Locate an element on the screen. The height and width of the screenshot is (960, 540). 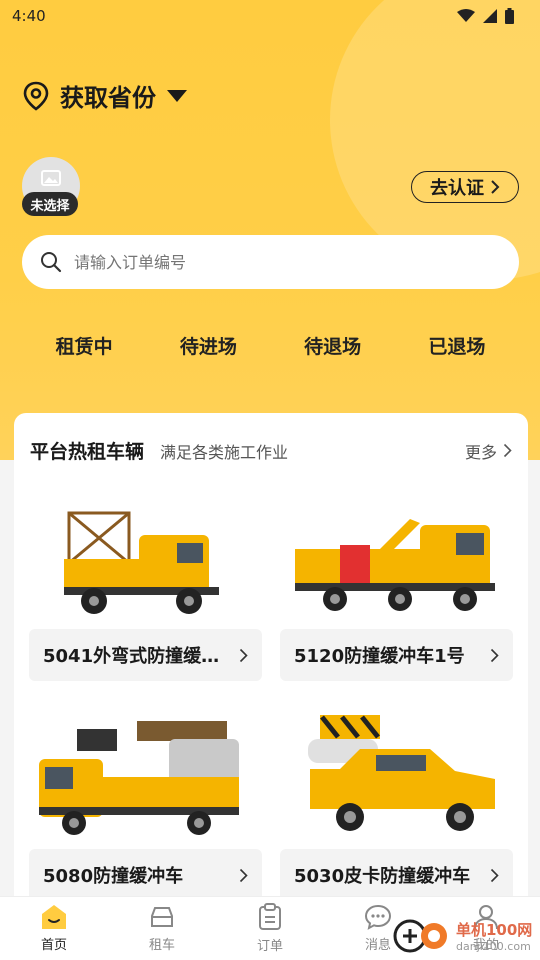
tab-pending-entry: 待进场 is located at coordinates (208, 345).